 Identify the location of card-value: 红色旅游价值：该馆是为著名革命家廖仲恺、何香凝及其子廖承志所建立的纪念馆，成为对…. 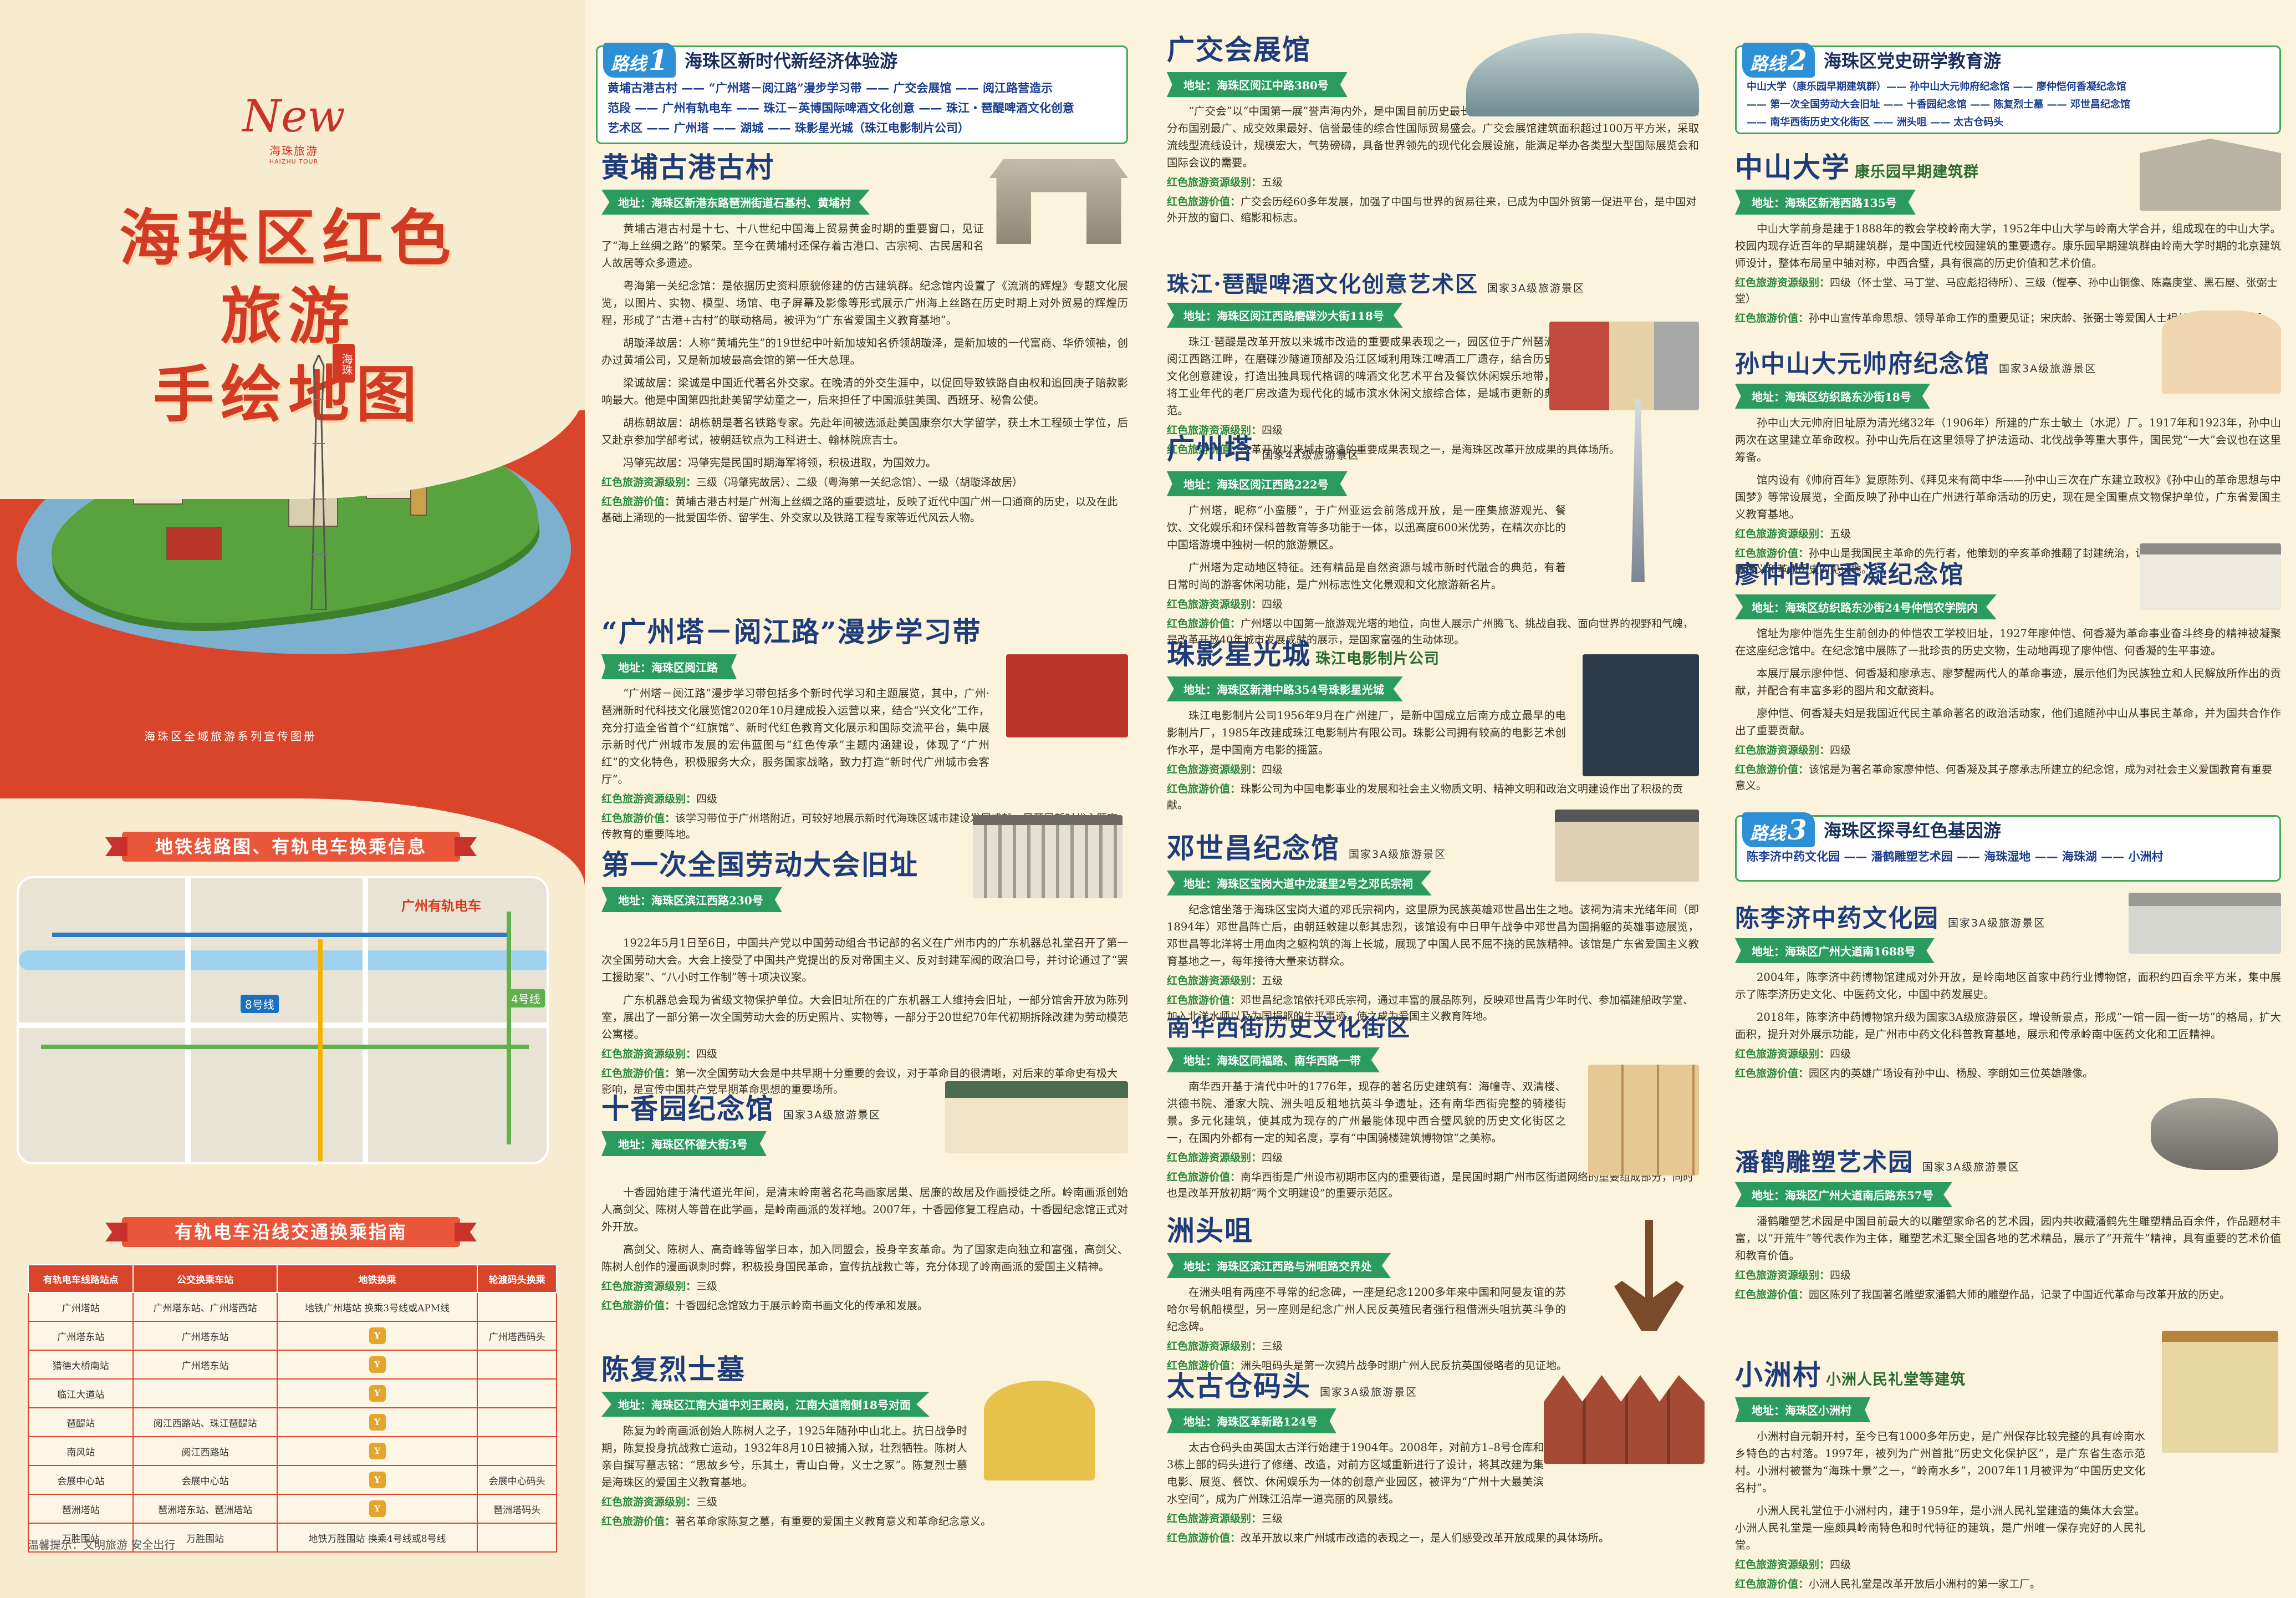
(2004, 778).